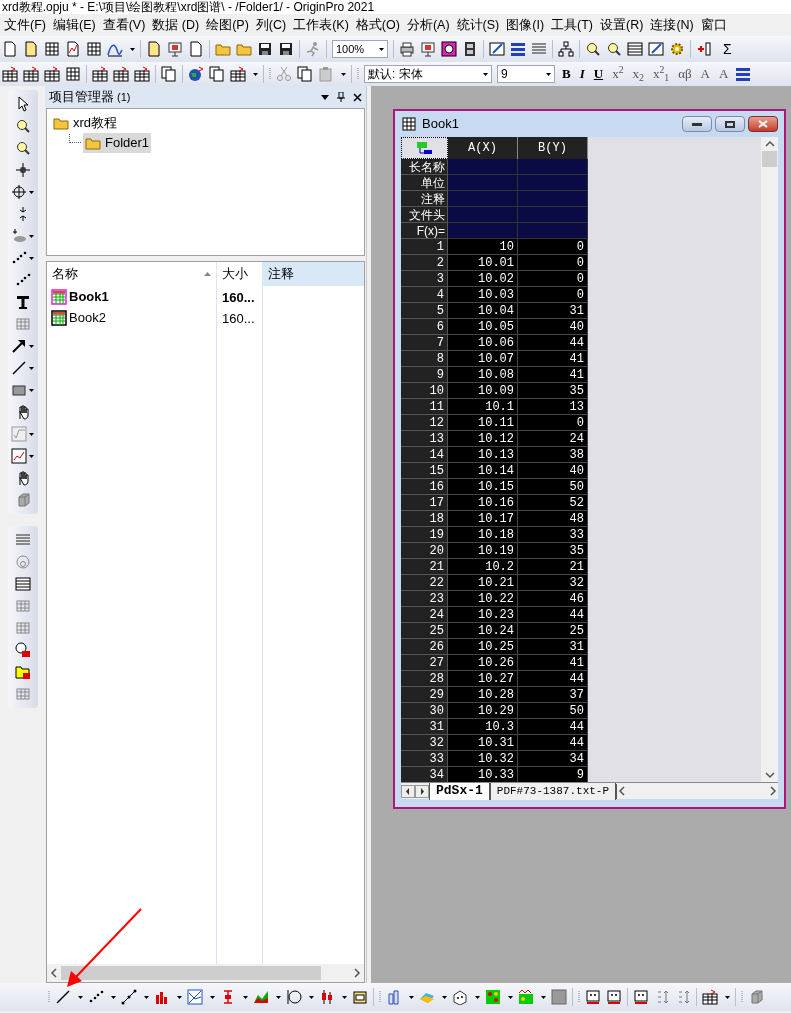 The image size is (791, 1013). Describe the element at coordinates (553, 148) in the screenshot. I see `column-header: B(Y)` at that location.